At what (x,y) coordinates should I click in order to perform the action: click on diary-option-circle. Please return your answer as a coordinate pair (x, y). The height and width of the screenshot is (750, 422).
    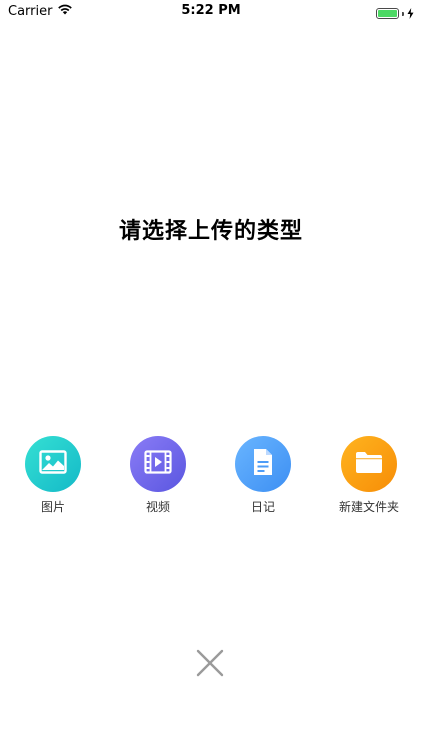
    Looking at the image, I should click on (263, 464).